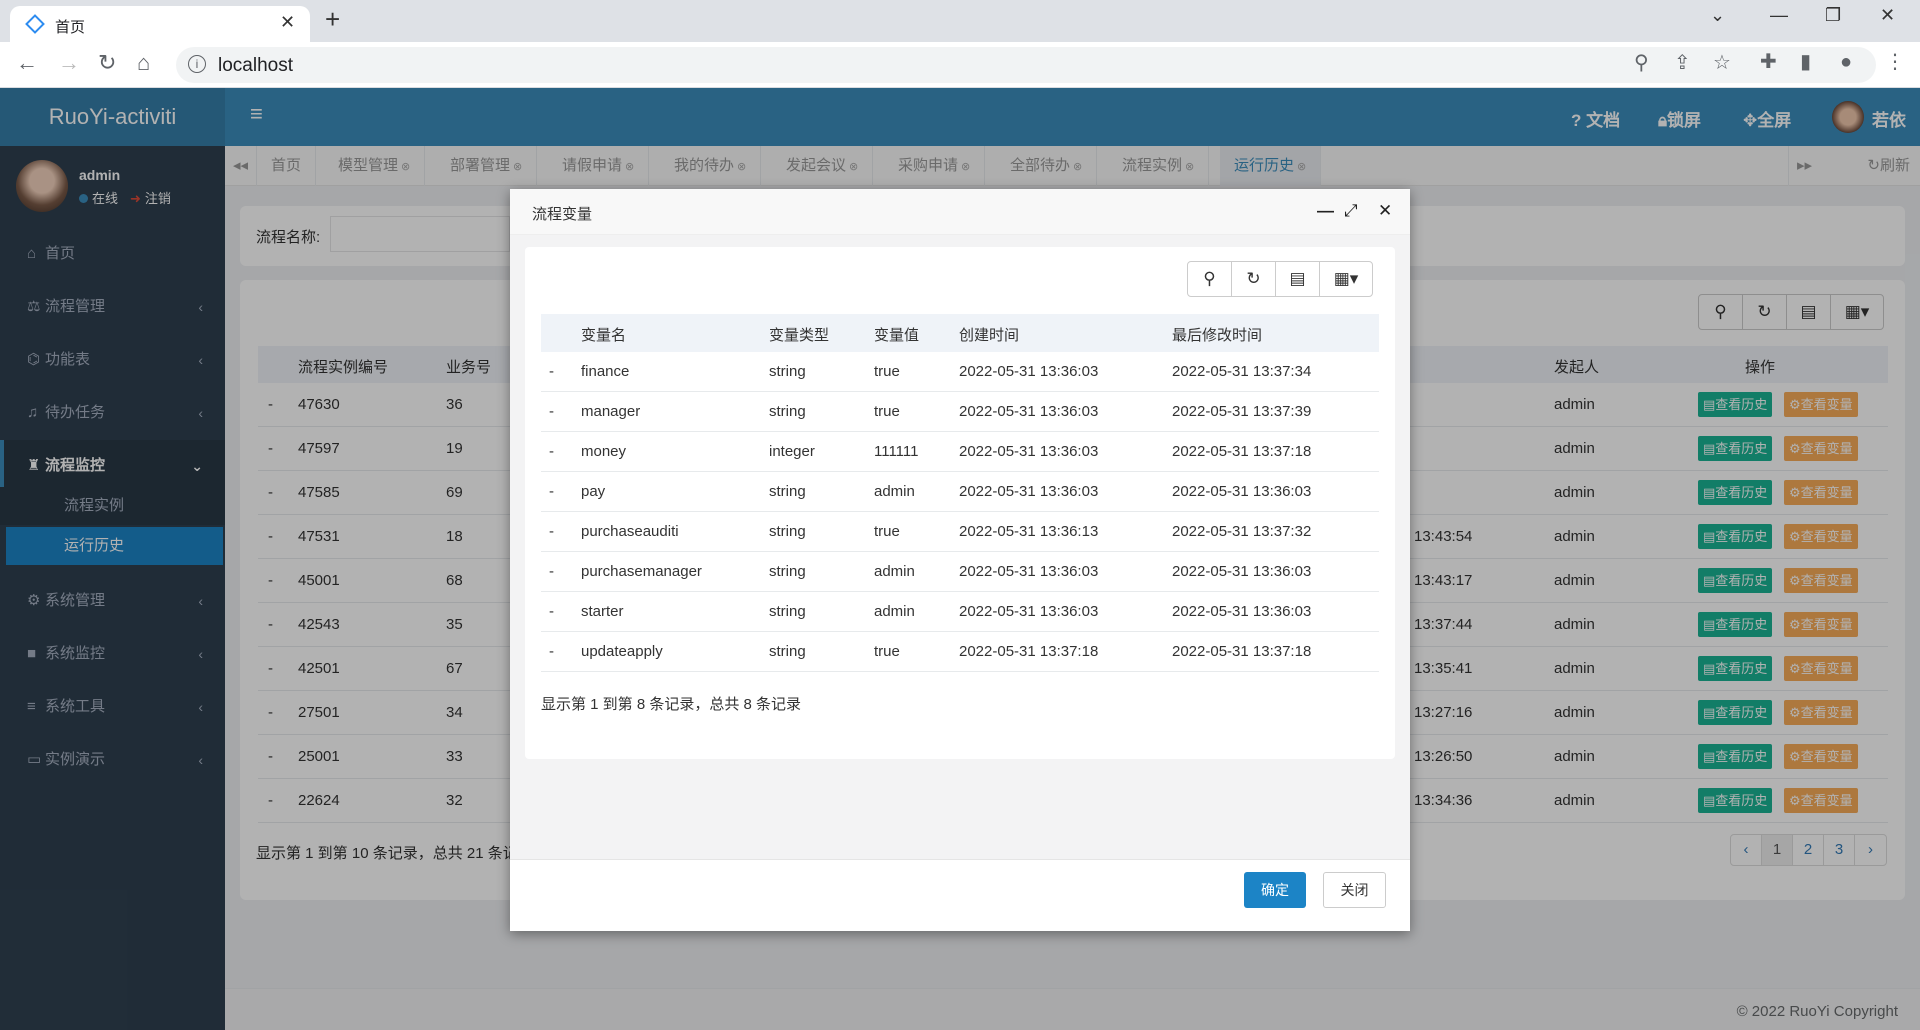 Image resolution: width=1920 pixels, height=1030 pixels. Describe the element at coordinates (255, 65) in the screenshot. I see `url-text: localhost` at that location.